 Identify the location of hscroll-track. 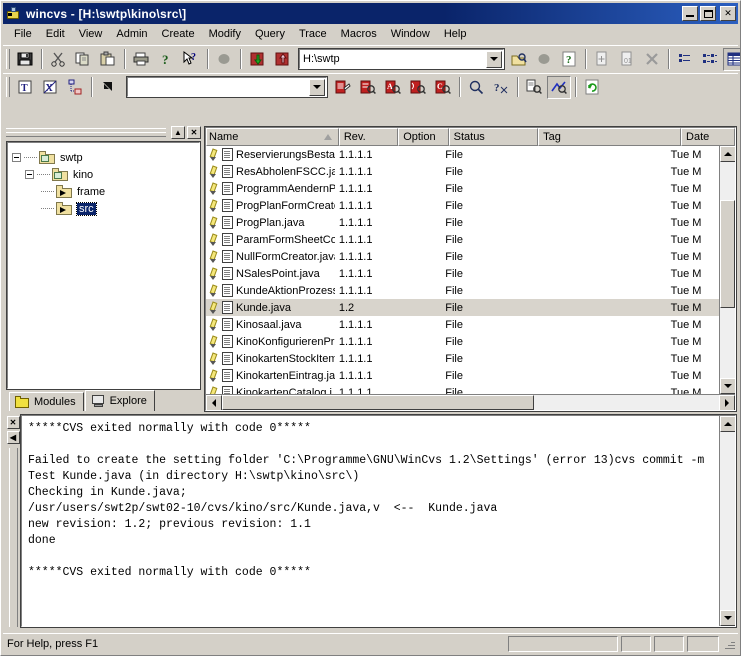
(470, 402).